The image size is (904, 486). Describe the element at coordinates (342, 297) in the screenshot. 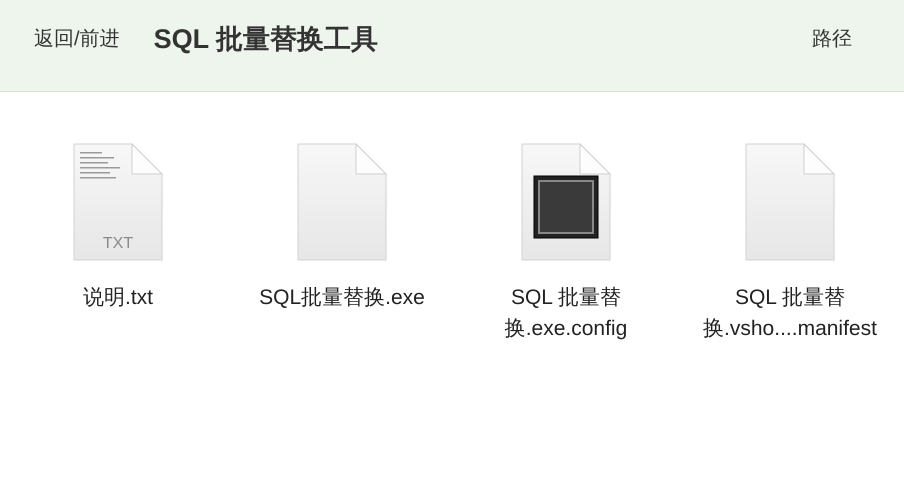

I see `file-name: SQL批量替换.exe` at that location.